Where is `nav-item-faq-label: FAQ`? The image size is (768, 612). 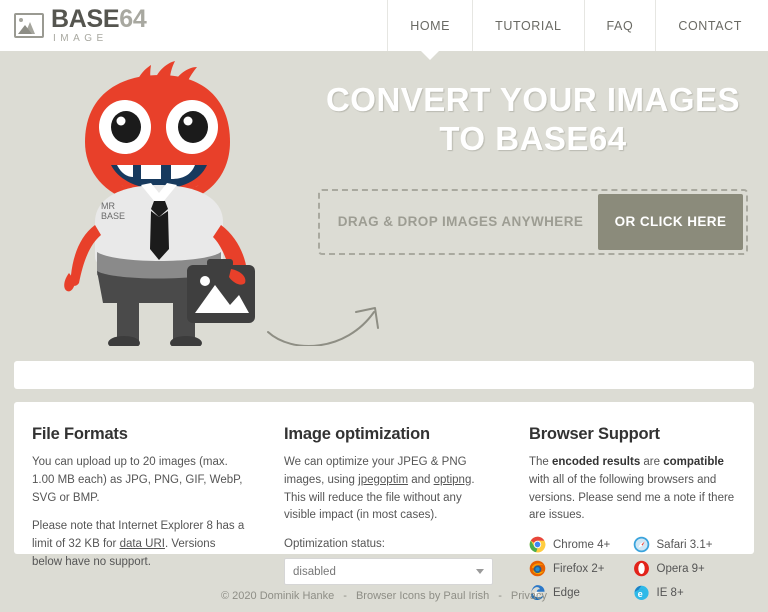 nav-item-faq-label: FAQ is located at coordinates (620, 25).